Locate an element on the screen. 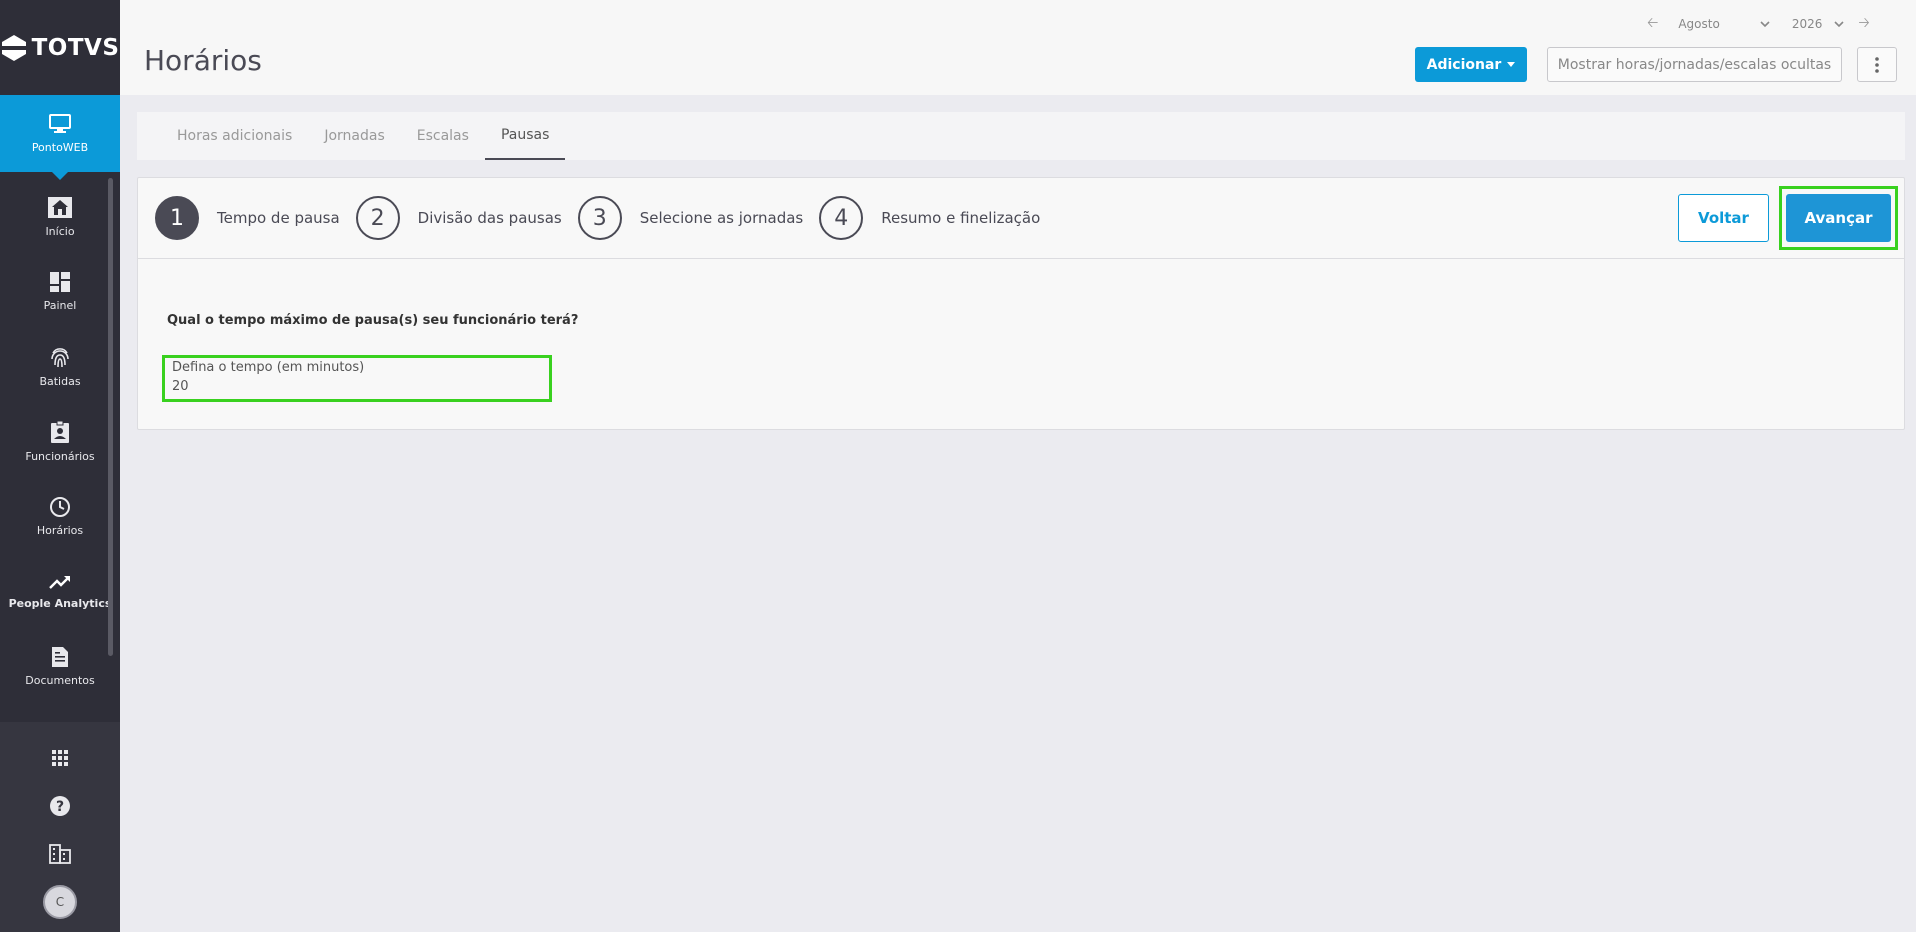 This screenshot has width=1916, height=932. building-icon is located at coordinates (60, 854).